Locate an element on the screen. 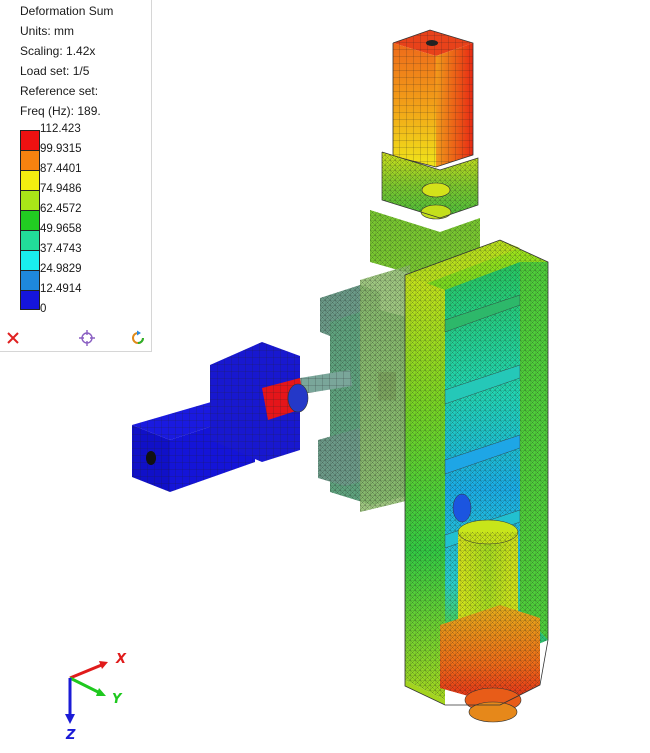  units-label: Units: is located at coordinates (35, 31).